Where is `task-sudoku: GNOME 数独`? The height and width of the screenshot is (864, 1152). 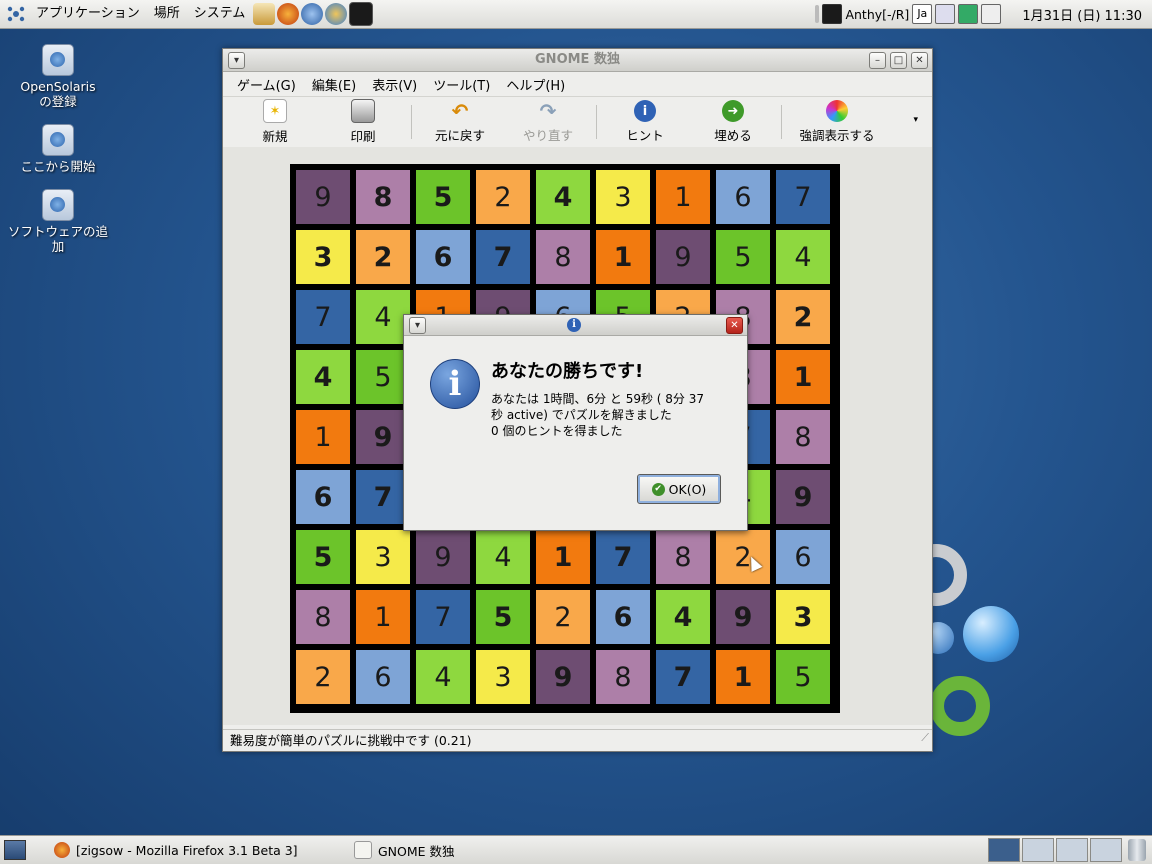 task-sudoku: GNOME 数独 is located at coordinates (496, 850).